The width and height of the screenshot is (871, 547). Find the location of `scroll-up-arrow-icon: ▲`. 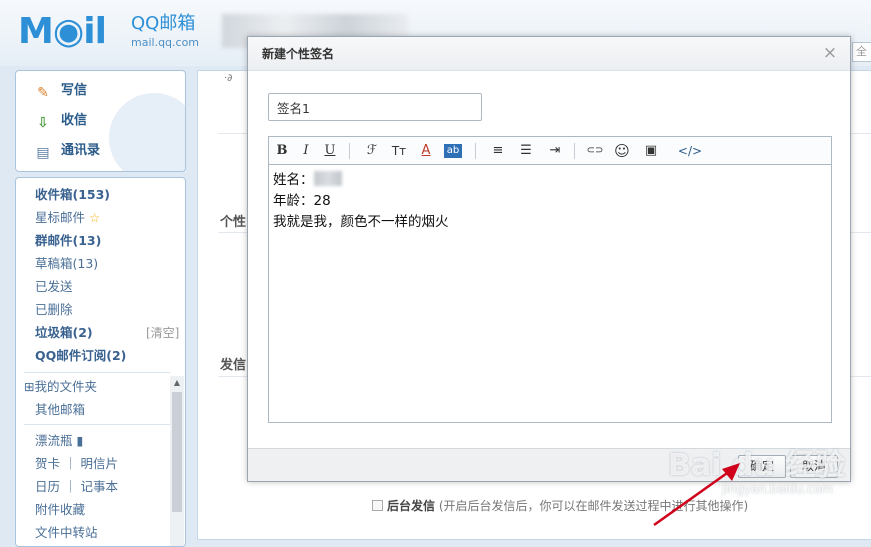

scroll-up-arrow-icon: ▲ is located at coordinates (177, 383).